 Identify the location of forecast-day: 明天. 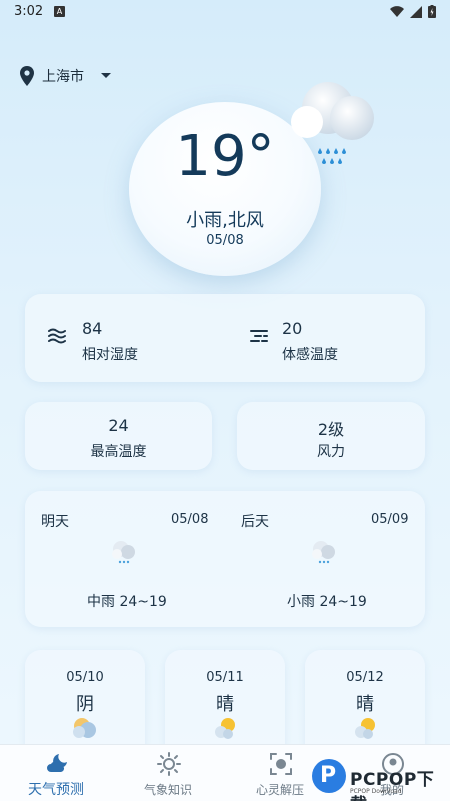
(55, 522).